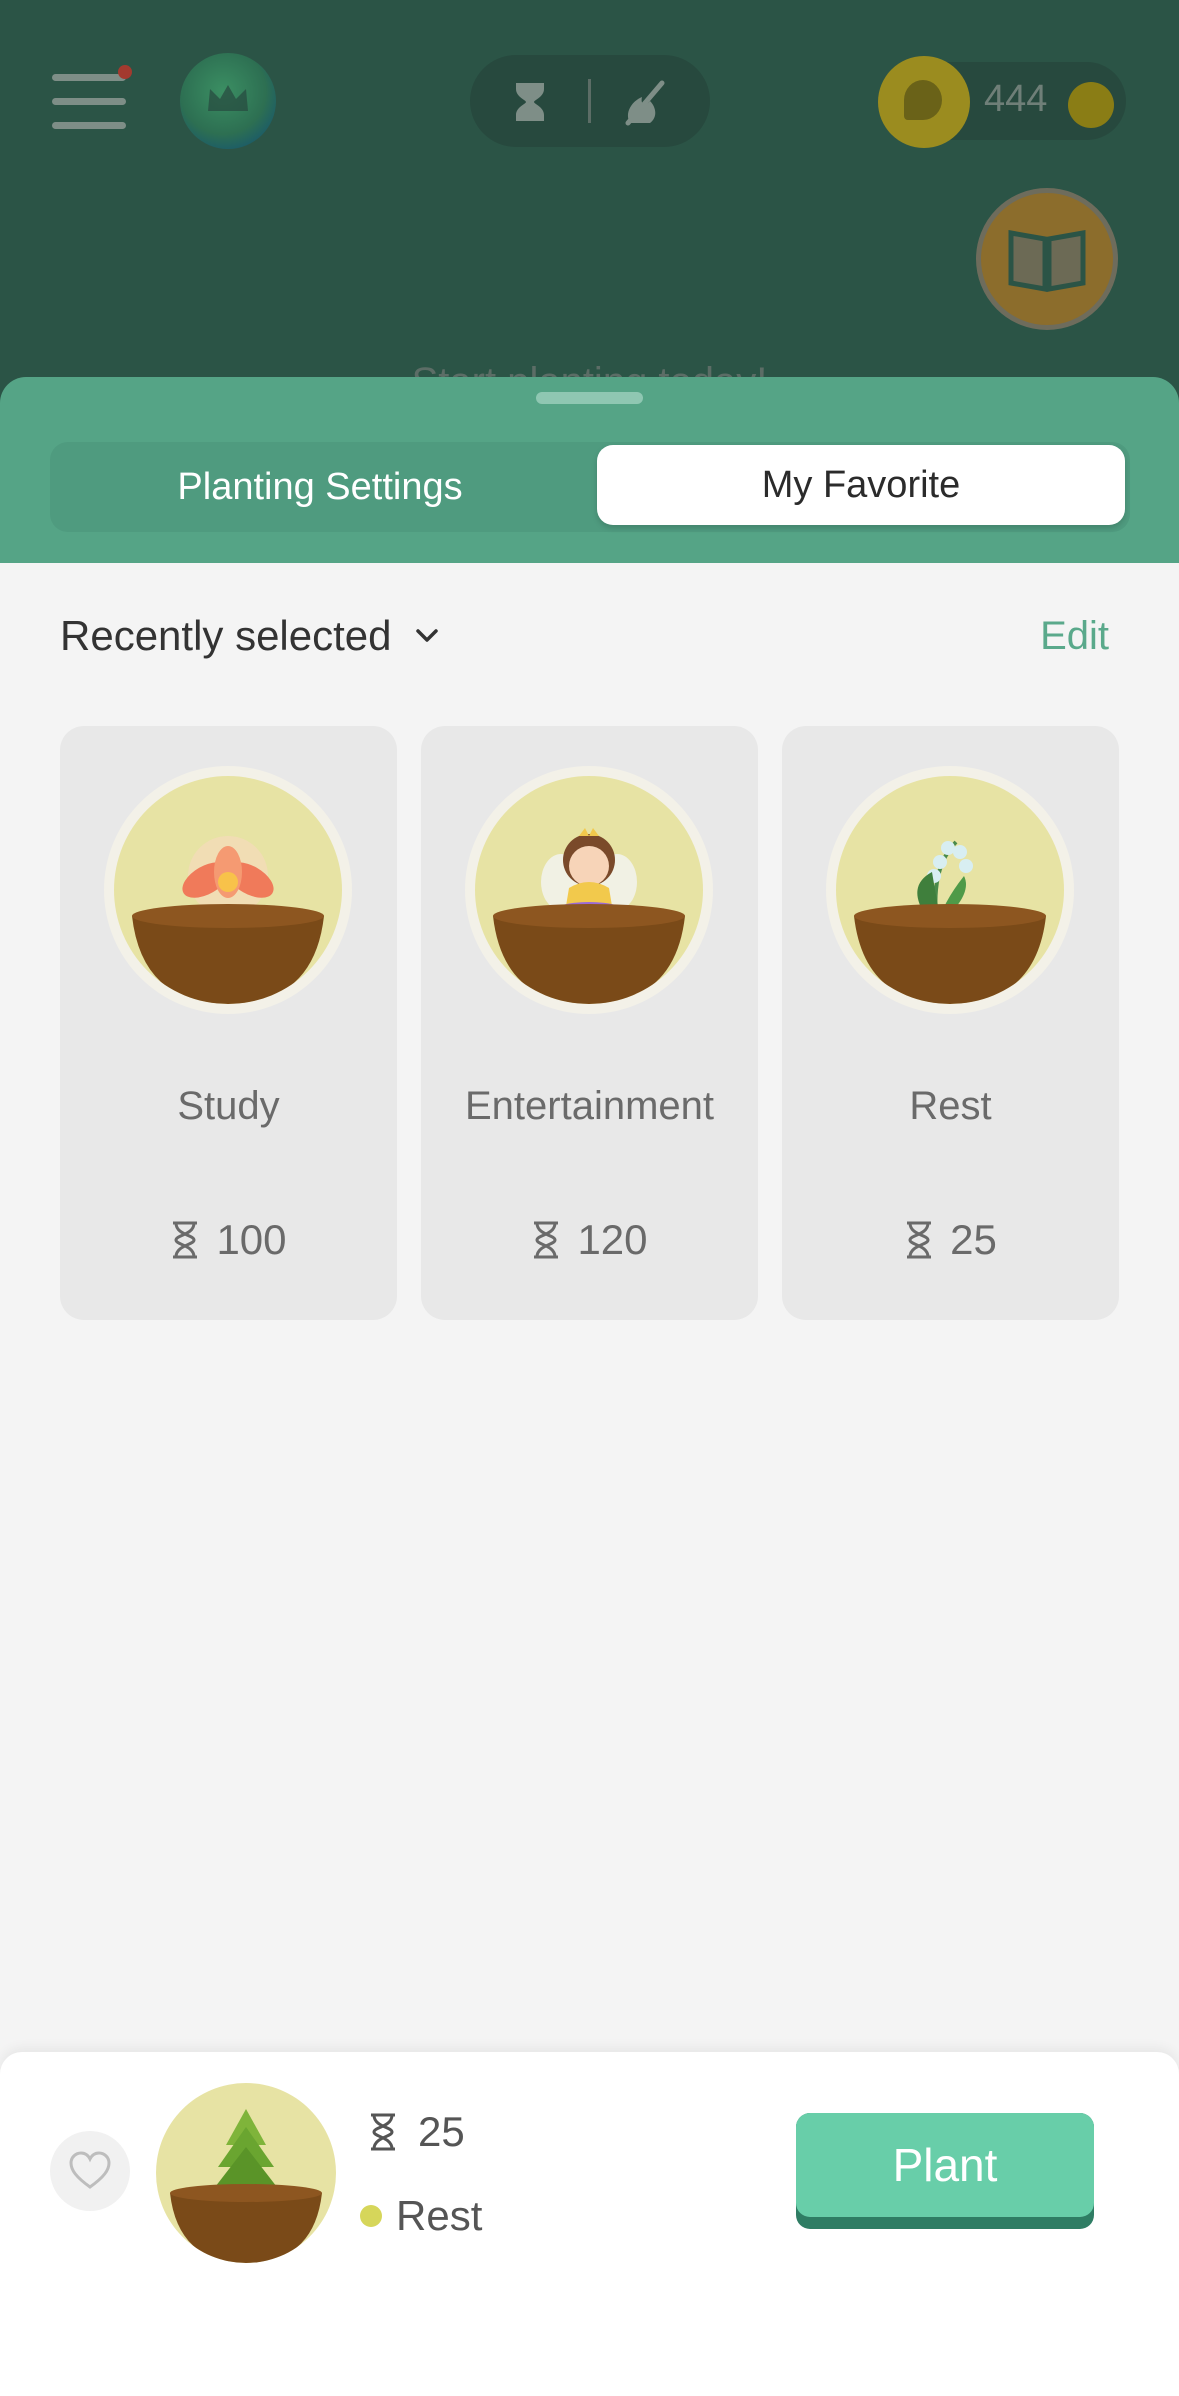  What do you see at coordinates (226, 635) in the screenshot?
I see `section-title: Recently selected` at bounding box center [226, 635].